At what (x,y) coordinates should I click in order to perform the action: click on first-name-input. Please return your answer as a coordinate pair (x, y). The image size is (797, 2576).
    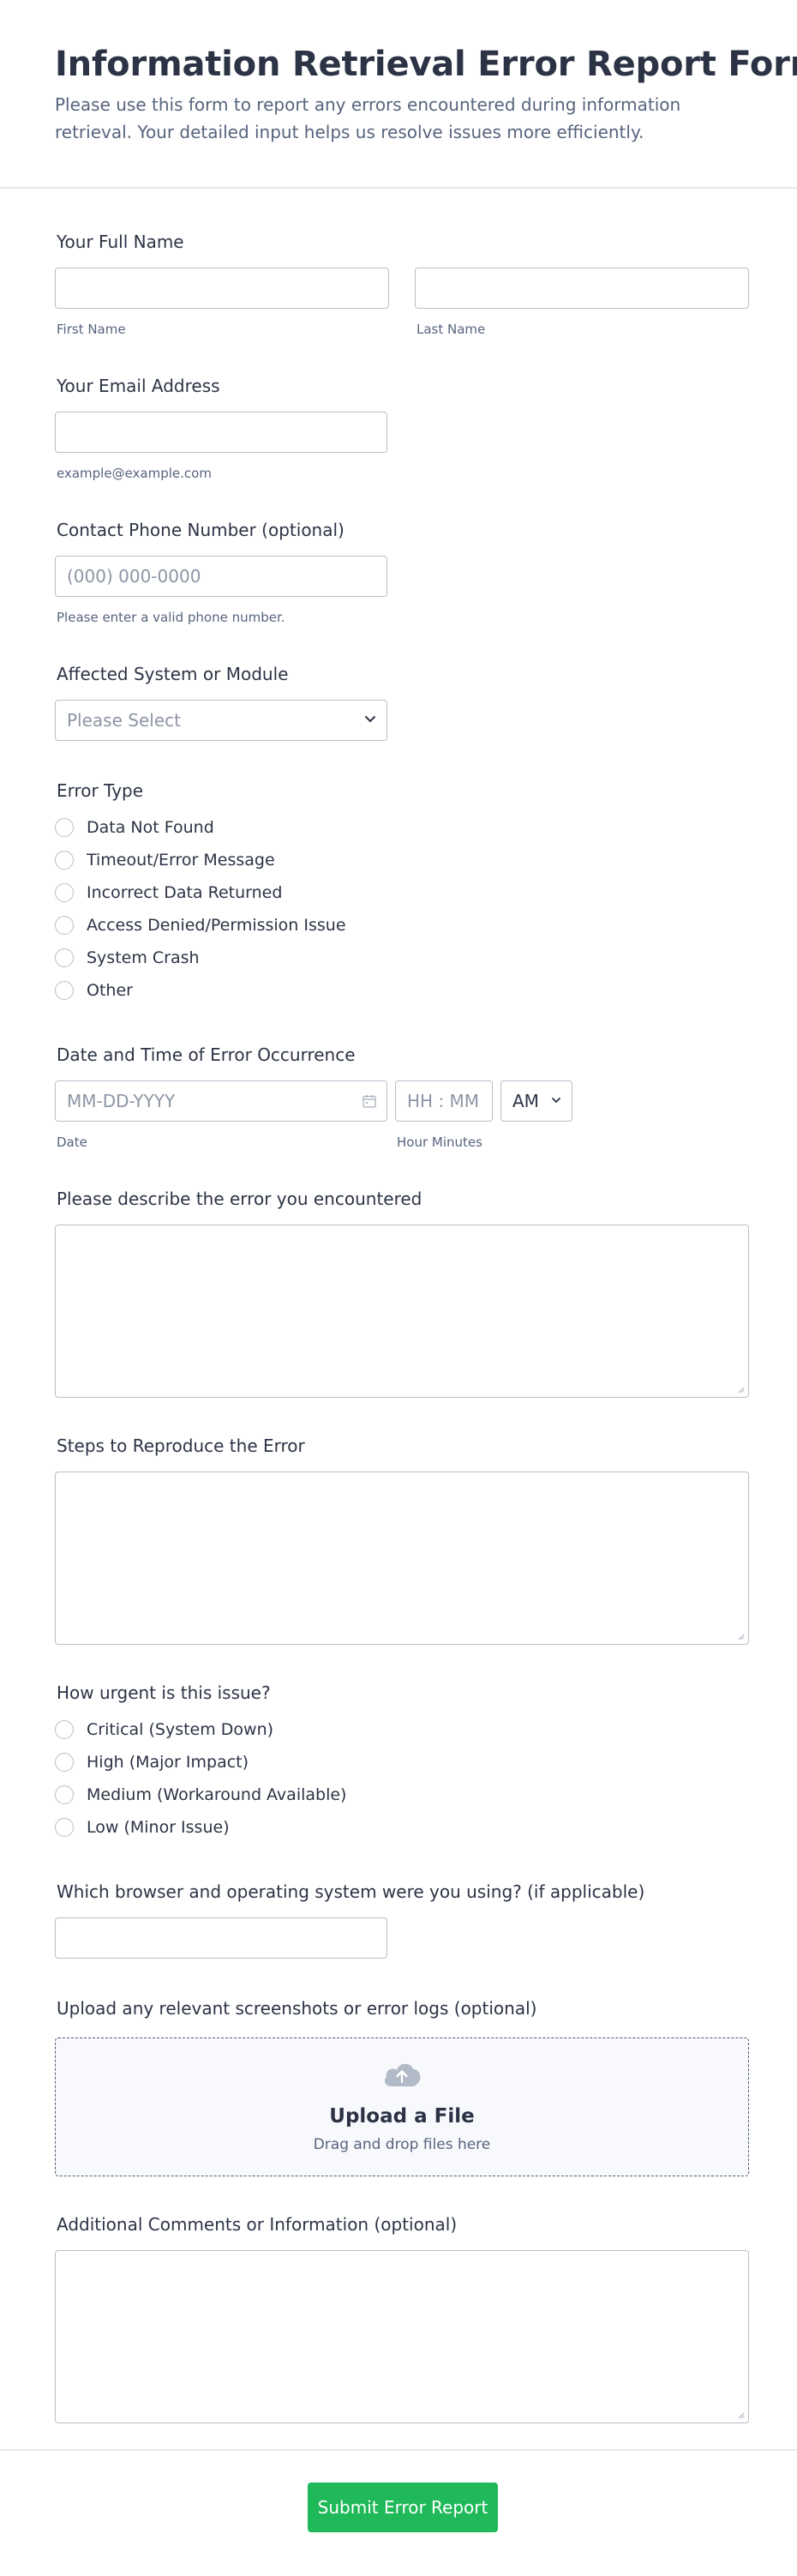
    Looking at the image, I should click on (222, 288).